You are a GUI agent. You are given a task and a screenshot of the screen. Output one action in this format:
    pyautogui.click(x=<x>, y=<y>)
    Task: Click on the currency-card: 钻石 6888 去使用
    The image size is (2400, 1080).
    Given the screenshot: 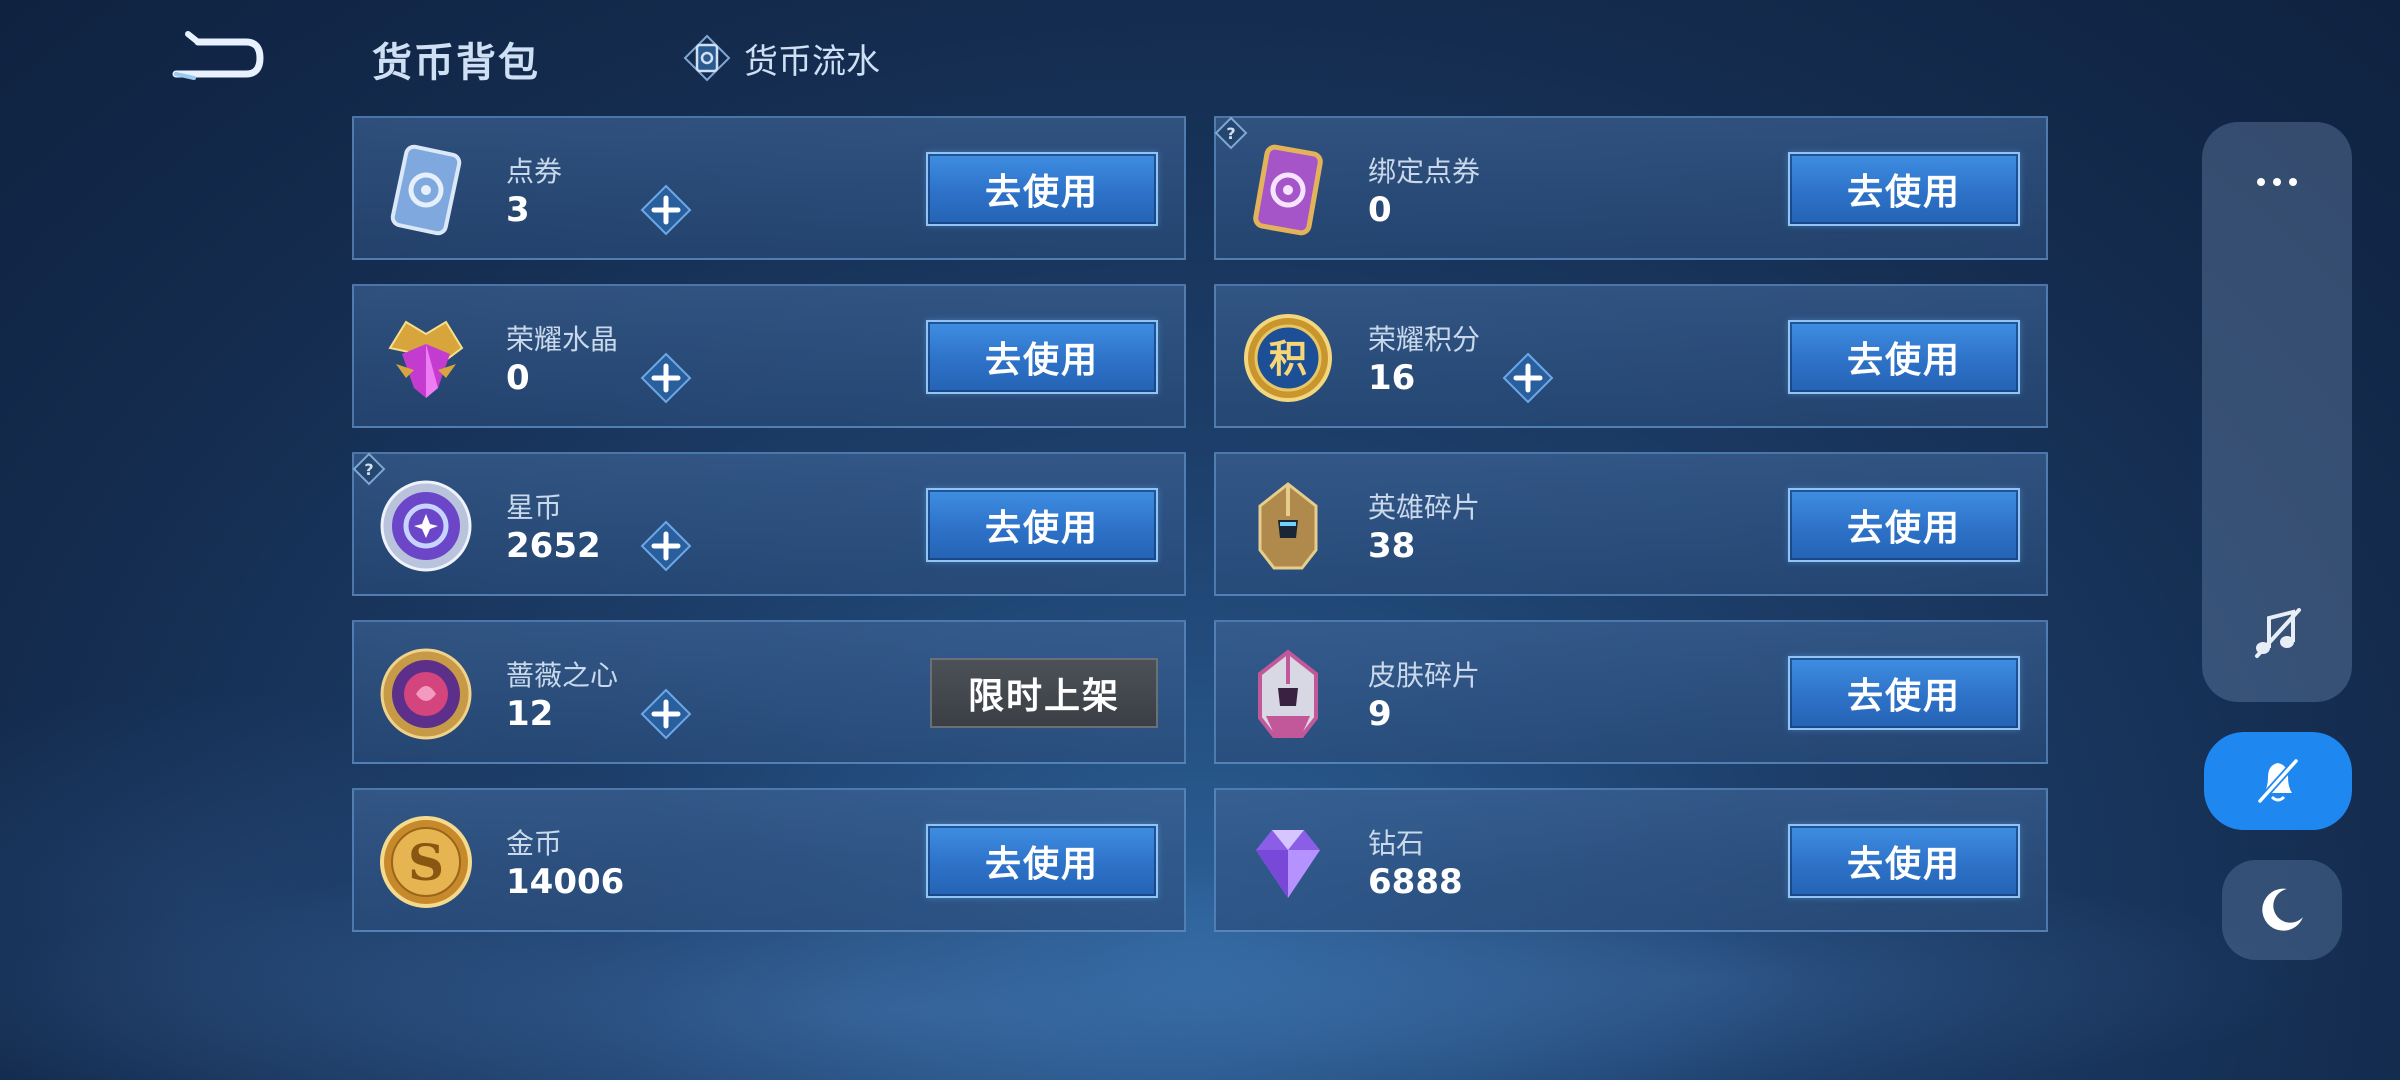 What is the action you would take?
    pyautogui.click(x=1631, y=860)
    